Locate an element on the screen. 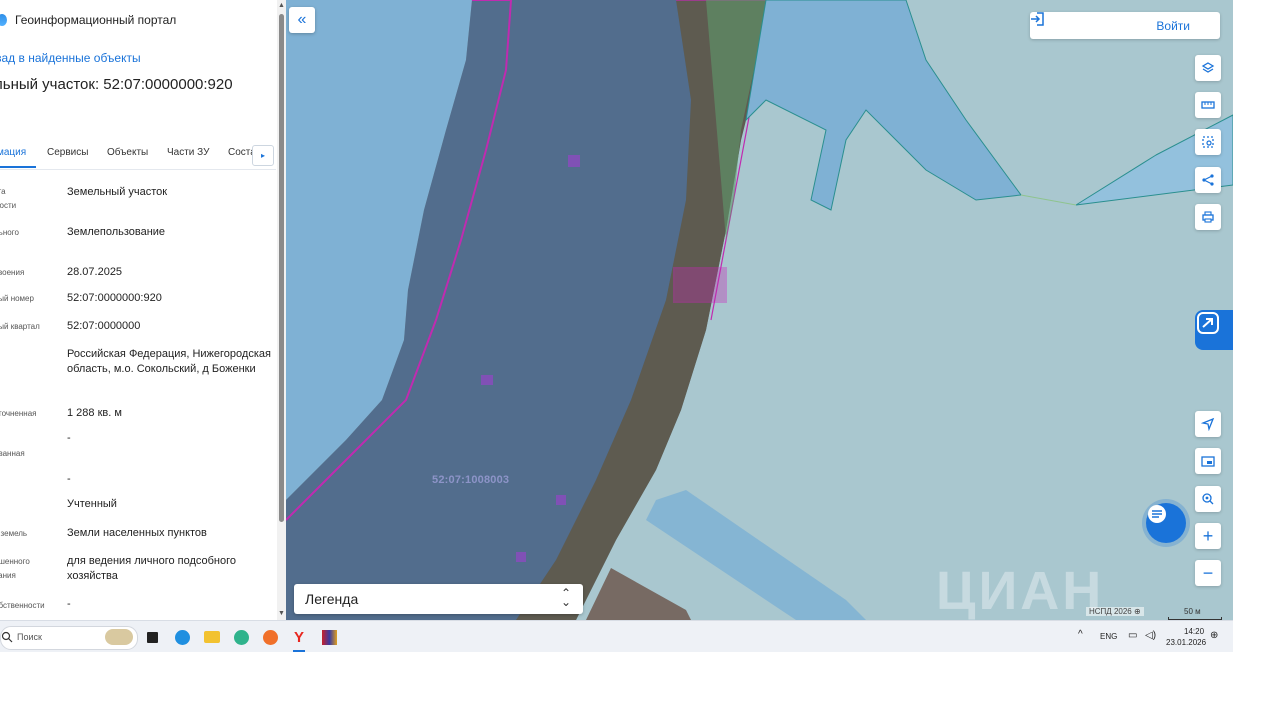 Image resolution: width=1280 pixels, height=720 pixels. scroll-down-icon: ▼ is located at coordinates (281, 613).